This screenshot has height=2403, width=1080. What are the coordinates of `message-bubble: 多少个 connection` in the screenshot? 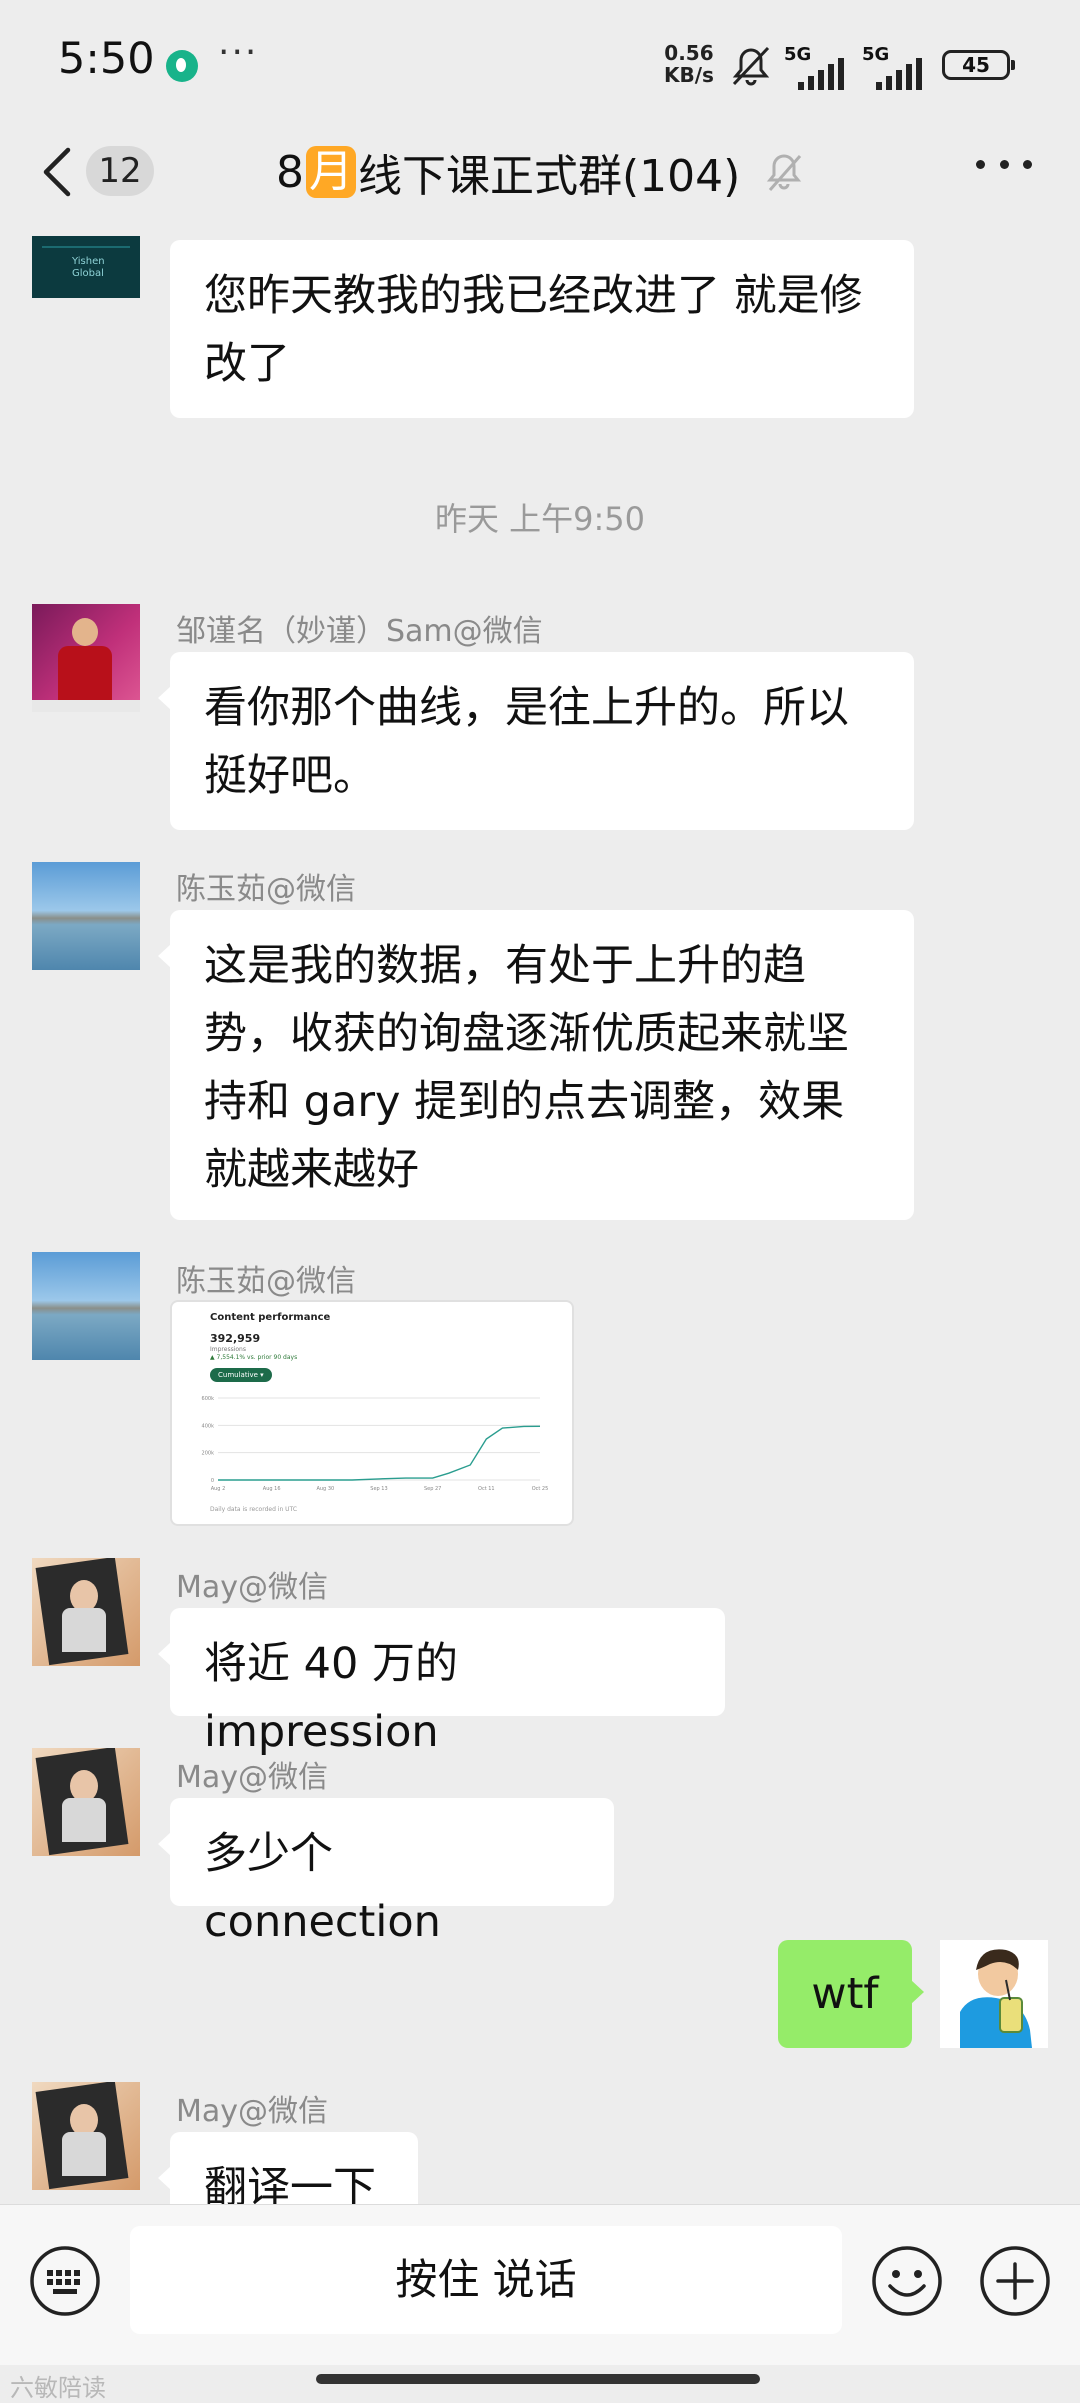 It's located at (386, 1872).